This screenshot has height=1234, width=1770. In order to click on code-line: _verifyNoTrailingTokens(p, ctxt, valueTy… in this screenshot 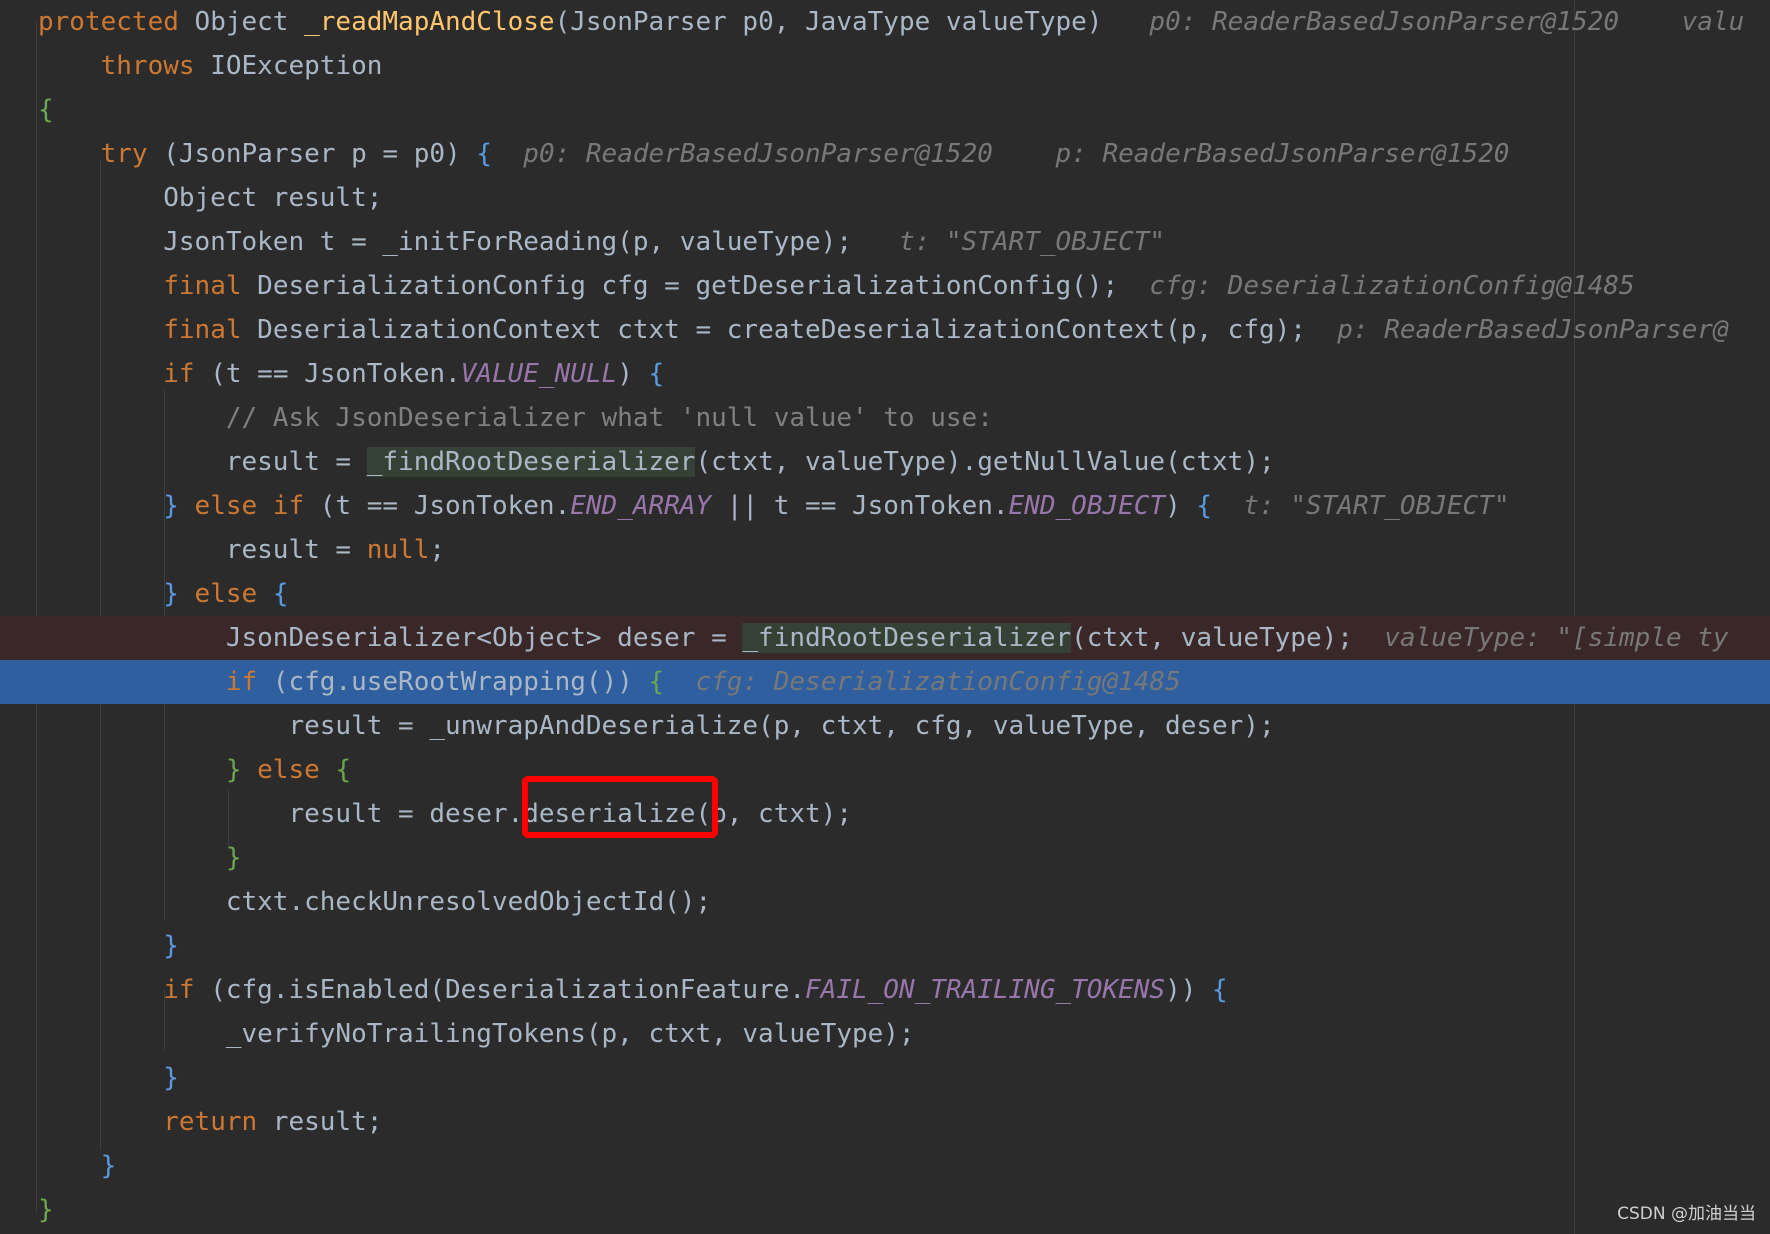, I will do `click(885, 1034)`.